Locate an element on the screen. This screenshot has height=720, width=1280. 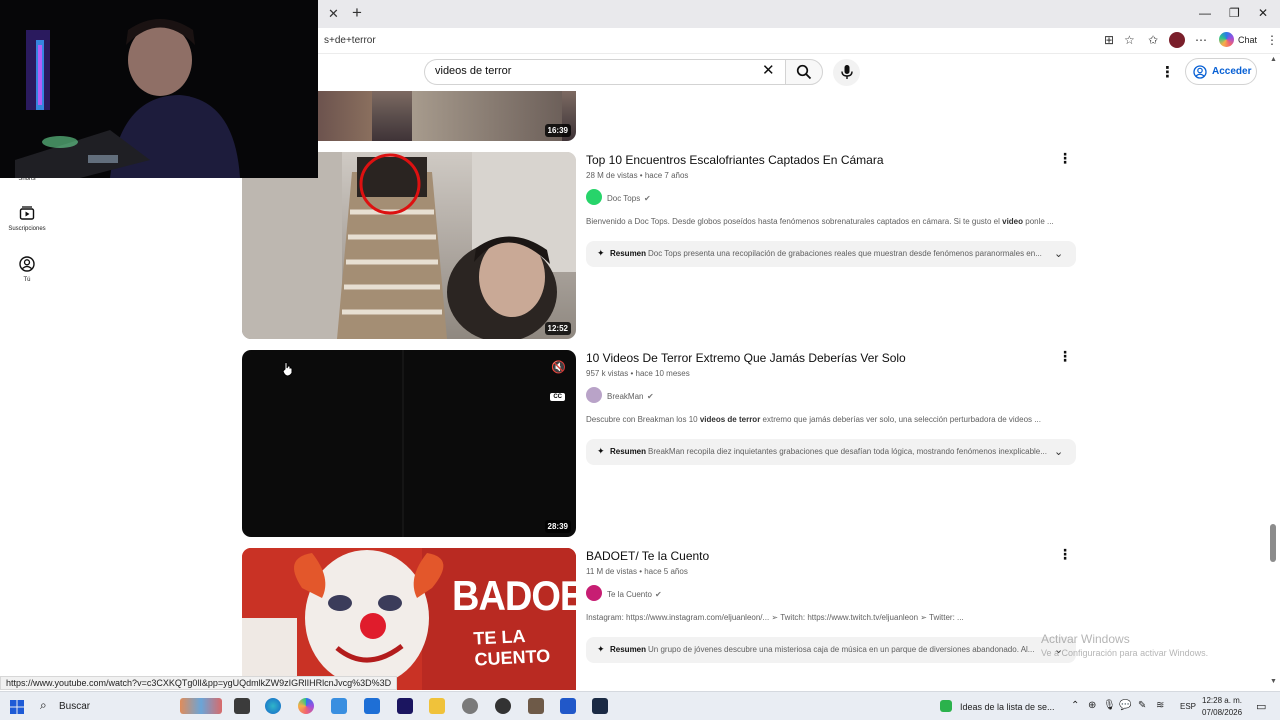
window-close-icon: ✕ is located at coordinates (1263, 13).